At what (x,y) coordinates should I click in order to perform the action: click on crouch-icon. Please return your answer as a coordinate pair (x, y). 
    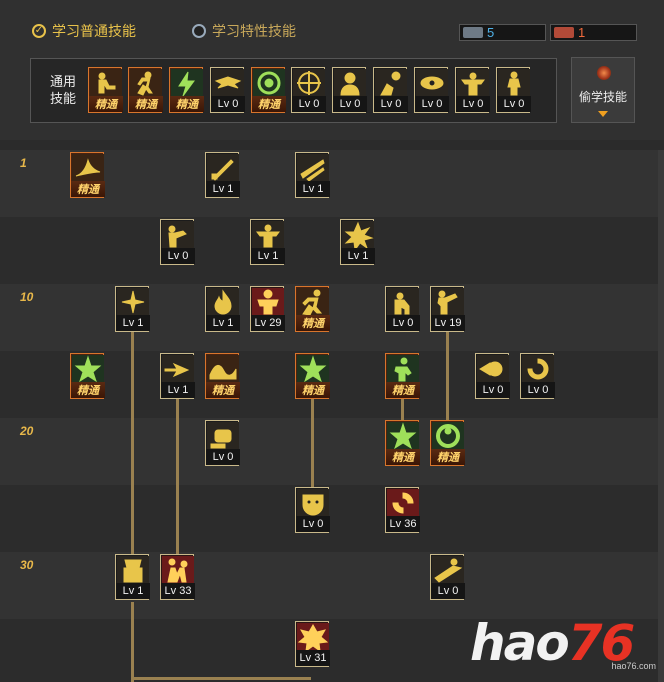
    Looking at the image, I should click on (403, 302).